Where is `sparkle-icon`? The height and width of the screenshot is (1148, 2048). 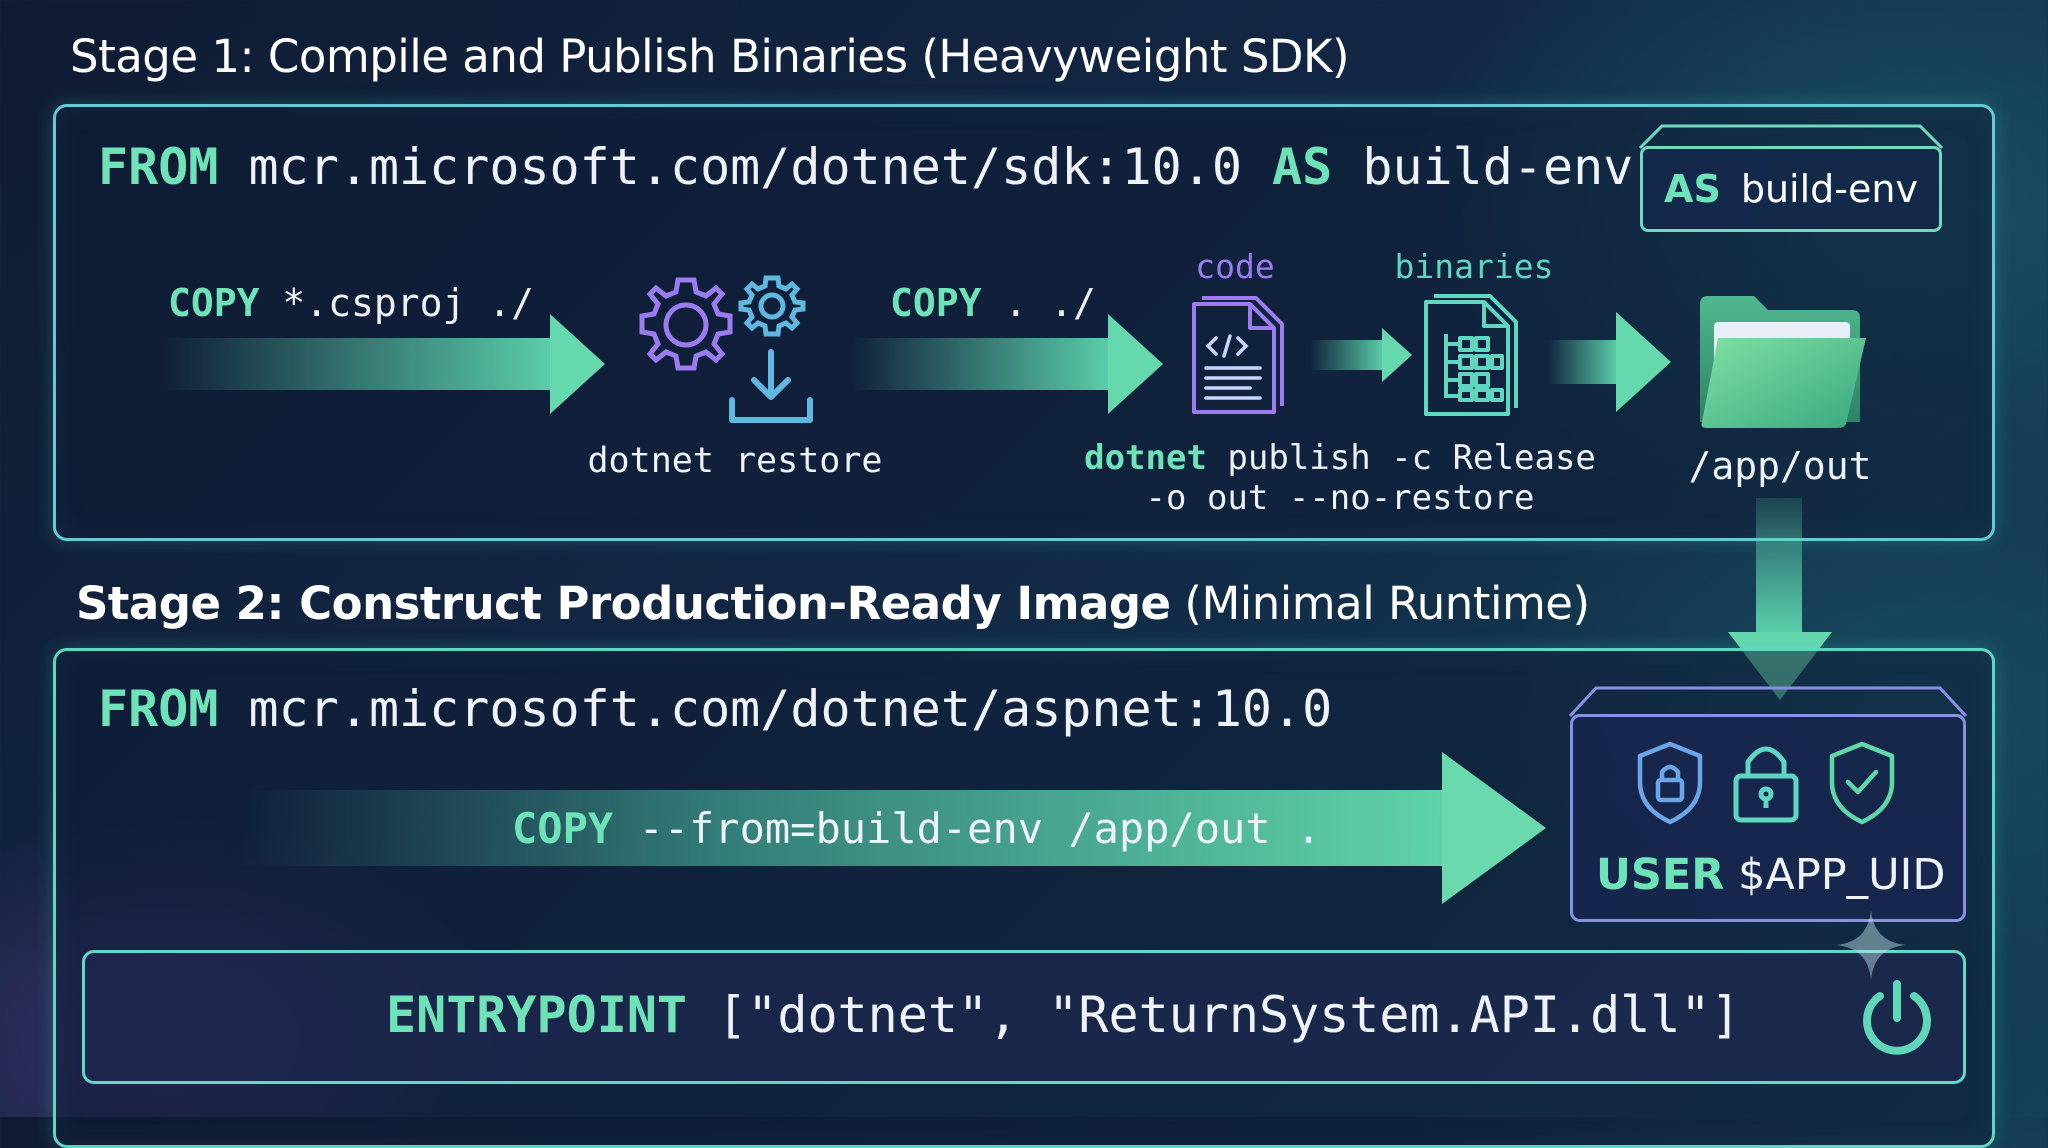
sparkle-icon is located at coordinates (1871, 945).